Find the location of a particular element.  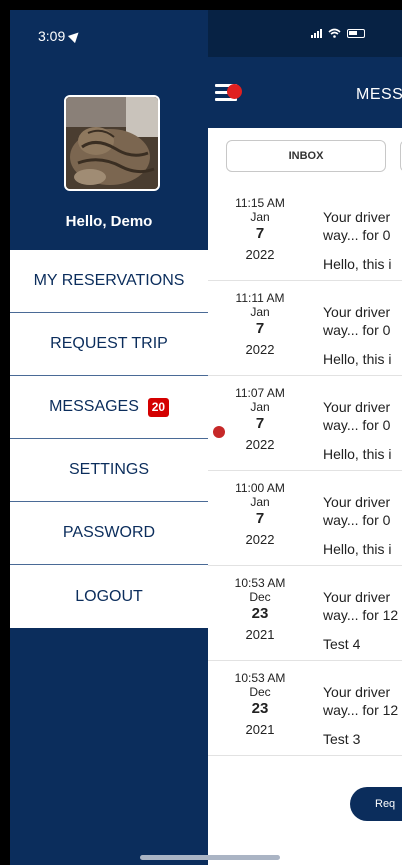

signal-icon is located at coordinates (316, 33).